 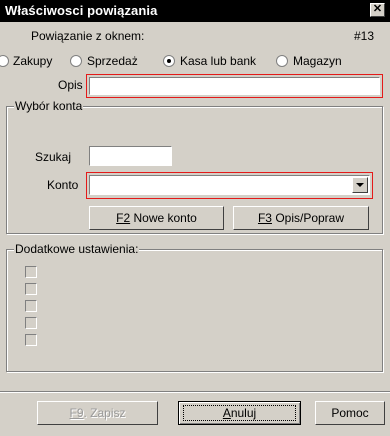 What do you see at coordinates (282, 61) in the screenshot?
I see `radio-magazyn` at bounding box center [282, 61].